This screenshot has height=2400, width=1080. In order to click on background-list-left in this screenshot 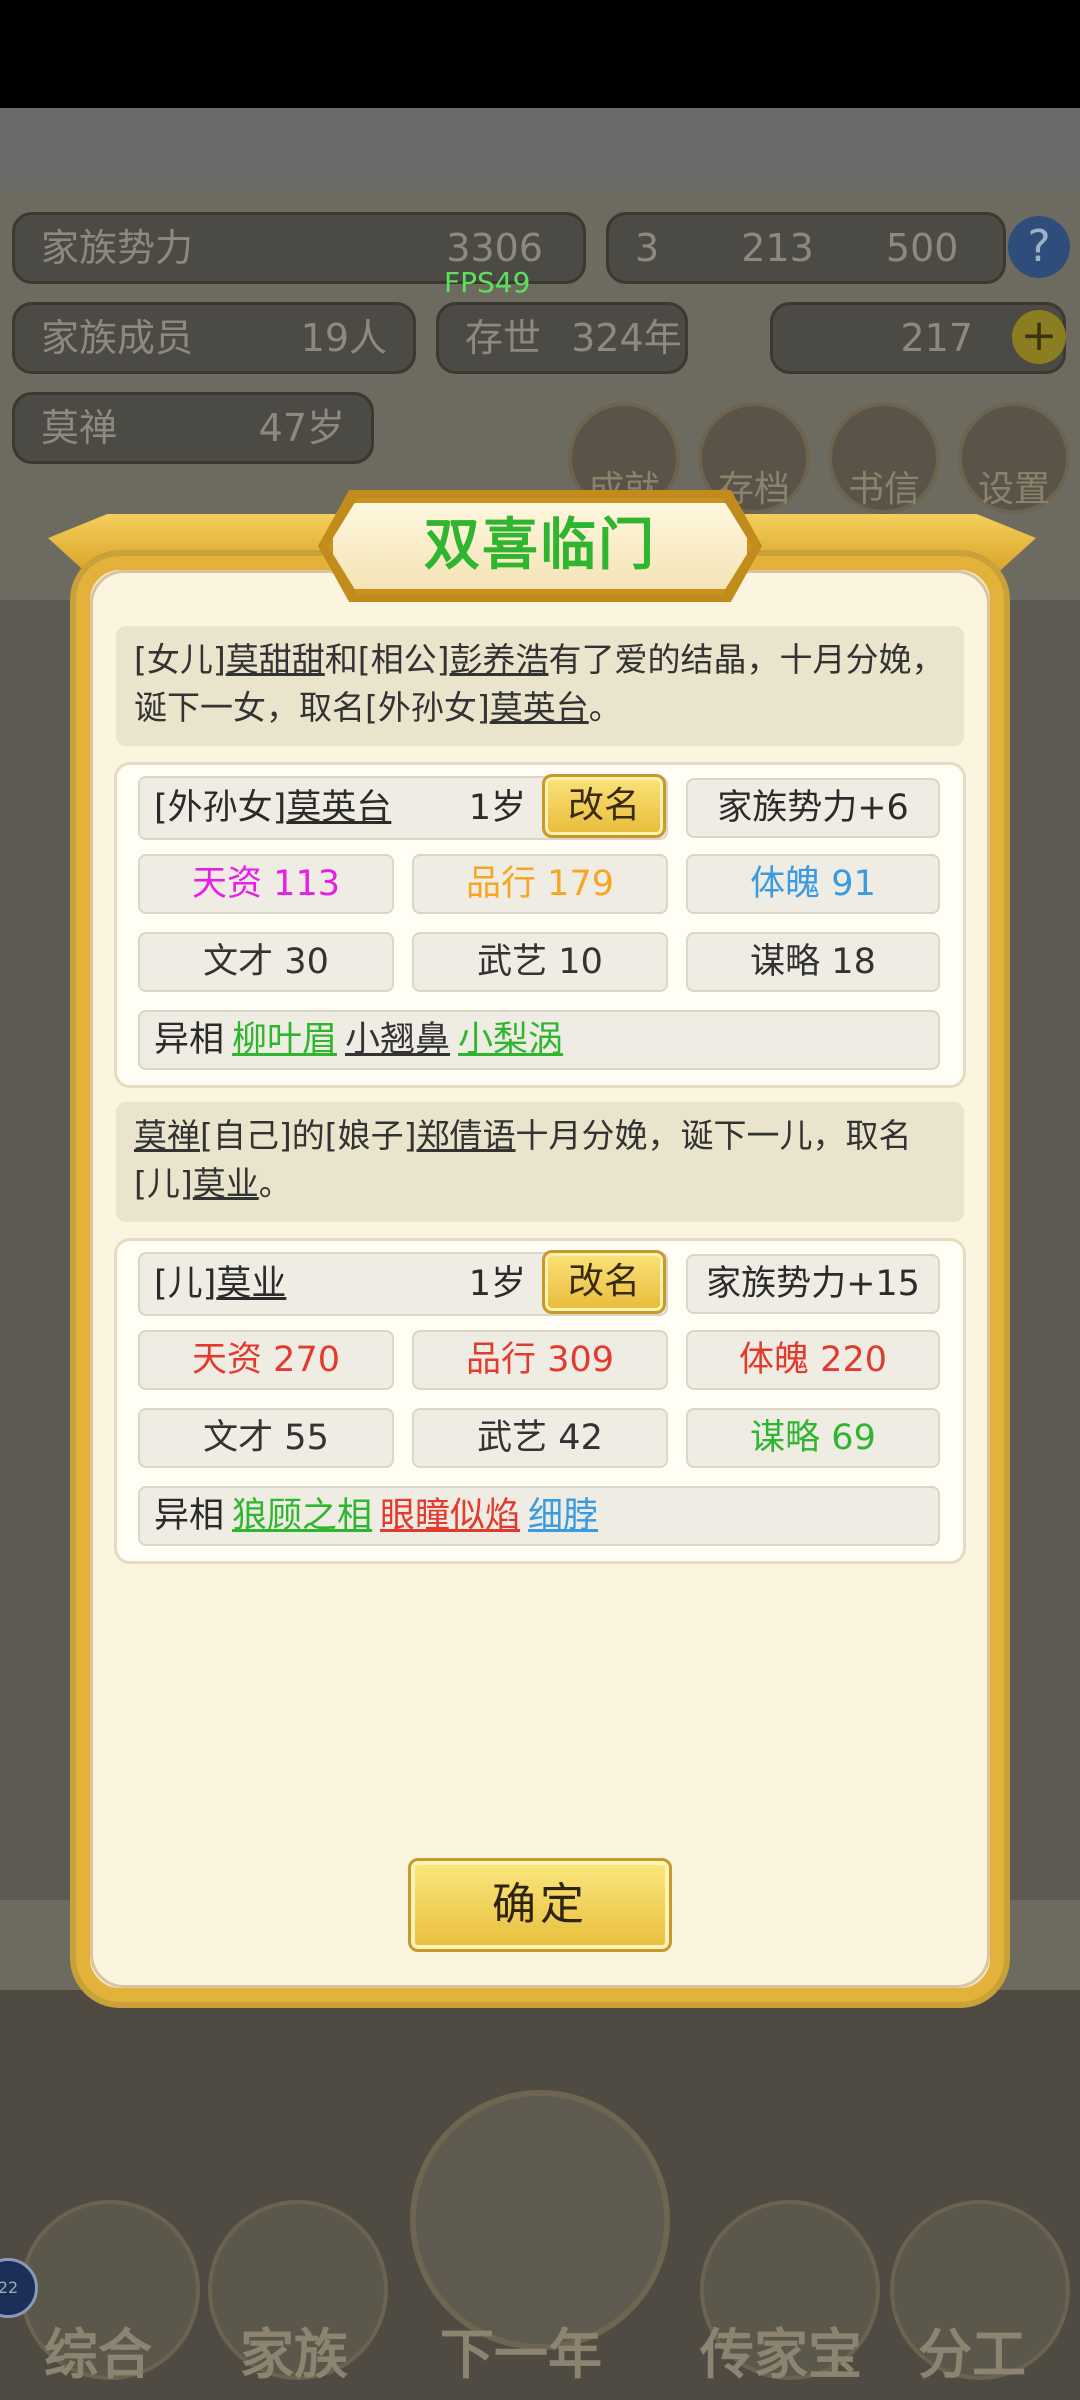, I will do `click(40, 1250)`.